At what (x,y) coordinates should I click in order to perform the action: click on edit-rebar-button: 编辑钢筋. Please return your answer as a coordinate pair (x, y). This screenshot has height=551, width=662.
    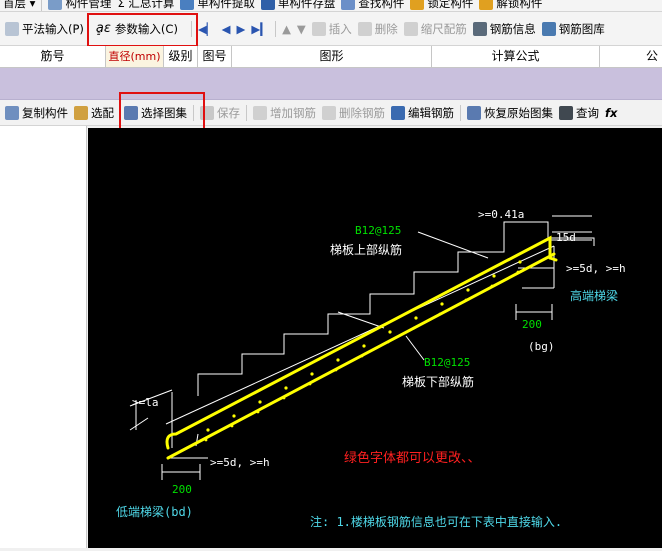
    Looking at the image, I should click on (422, 113).